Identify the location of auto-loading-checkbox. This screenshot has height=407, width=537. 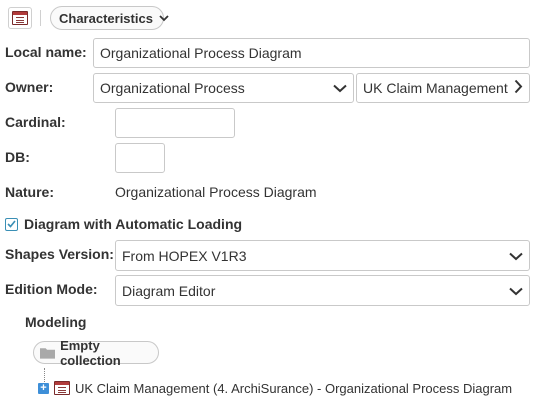
(11, 224).